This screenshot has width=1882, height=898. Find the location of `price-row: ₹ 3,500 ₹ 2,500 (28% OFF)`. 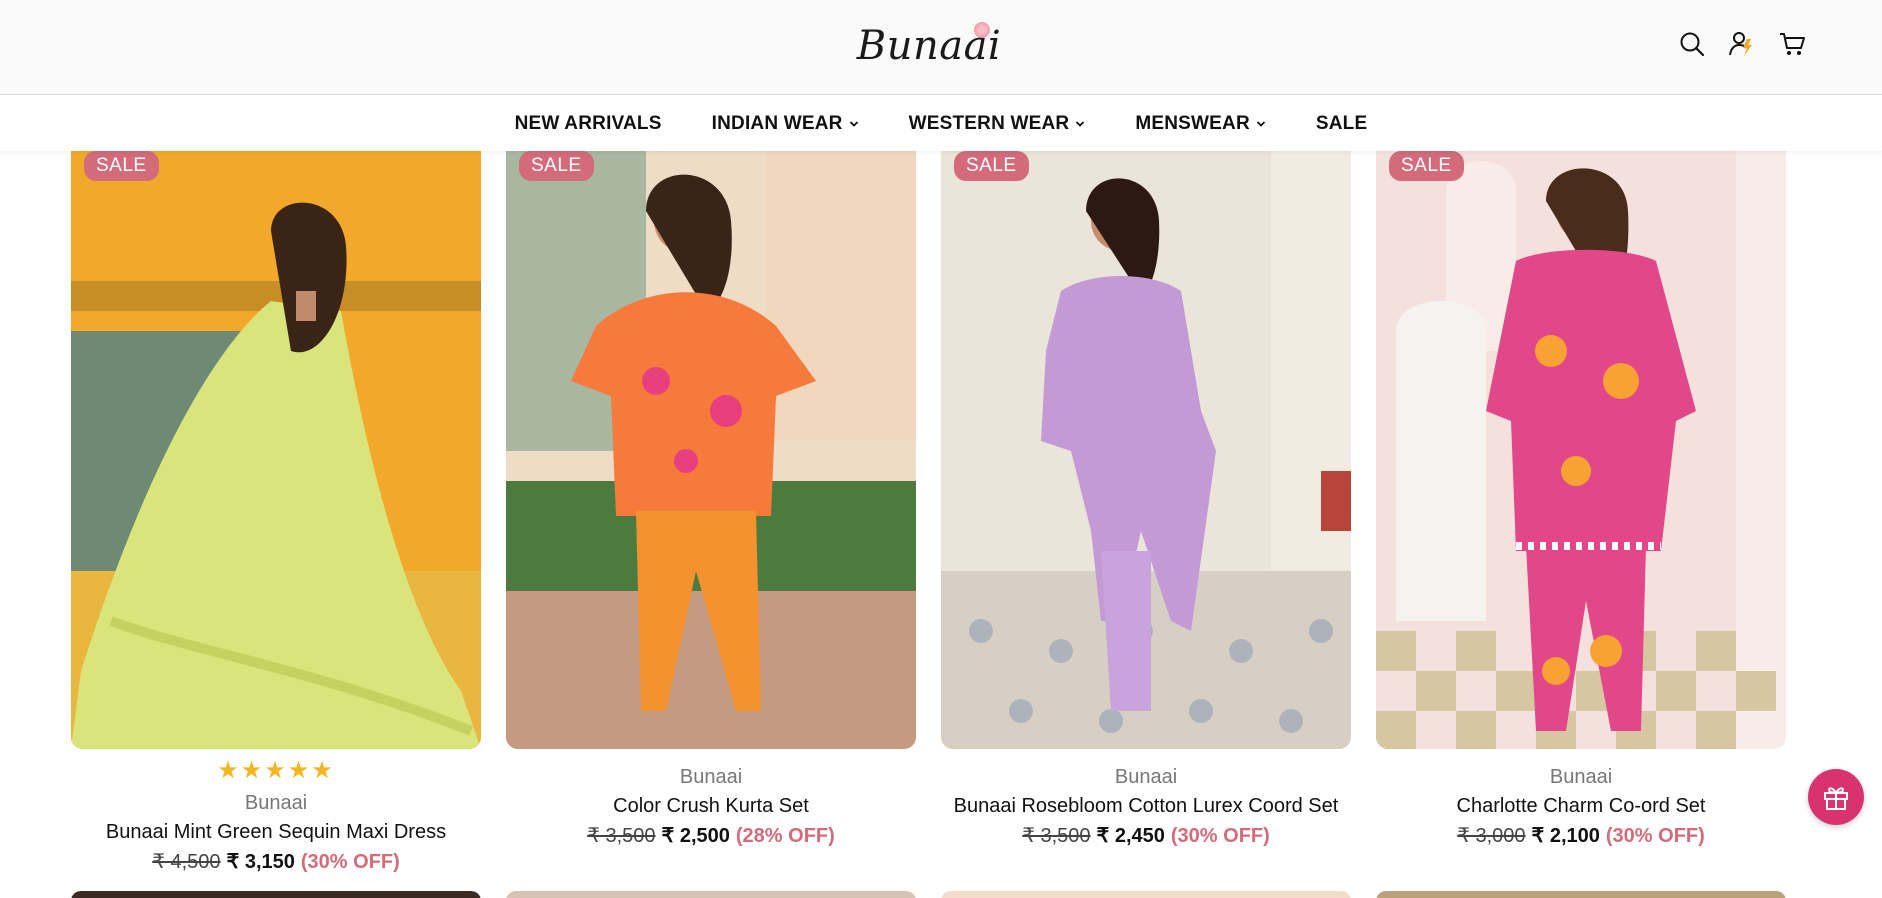

price-row: ₹ 3,500 ₹ 2,500 (28% OFF) is located at coordinates (711, 836).